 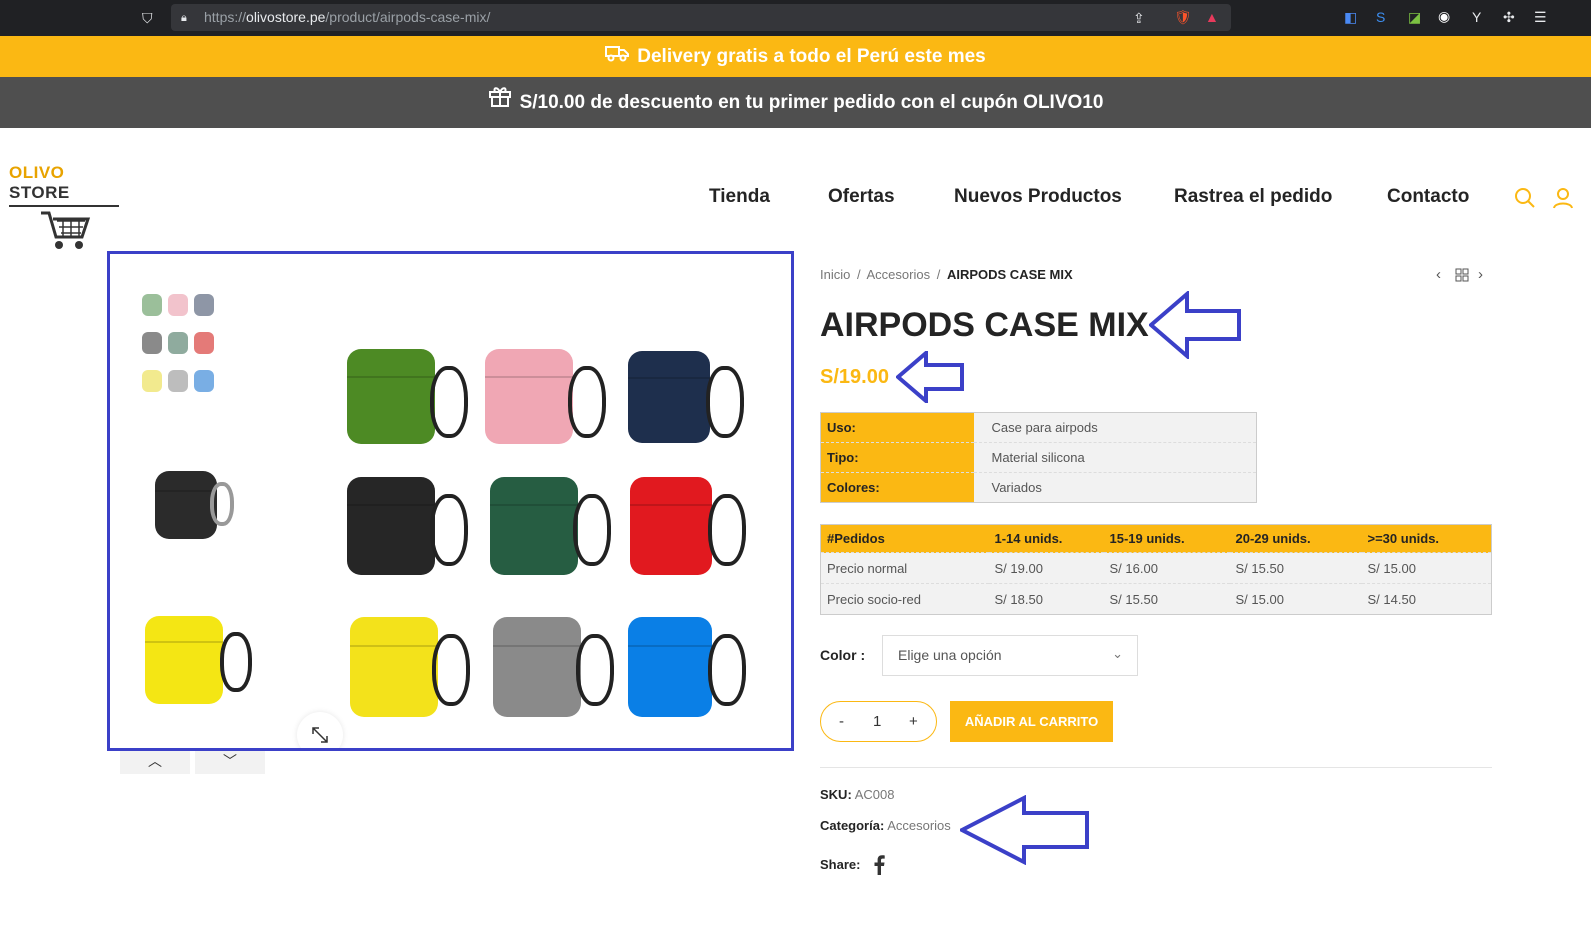 What do you see at coordinates (320, 730) in the screenshot?
I see `fullscreen-icon` at bounding box center [320, 730].